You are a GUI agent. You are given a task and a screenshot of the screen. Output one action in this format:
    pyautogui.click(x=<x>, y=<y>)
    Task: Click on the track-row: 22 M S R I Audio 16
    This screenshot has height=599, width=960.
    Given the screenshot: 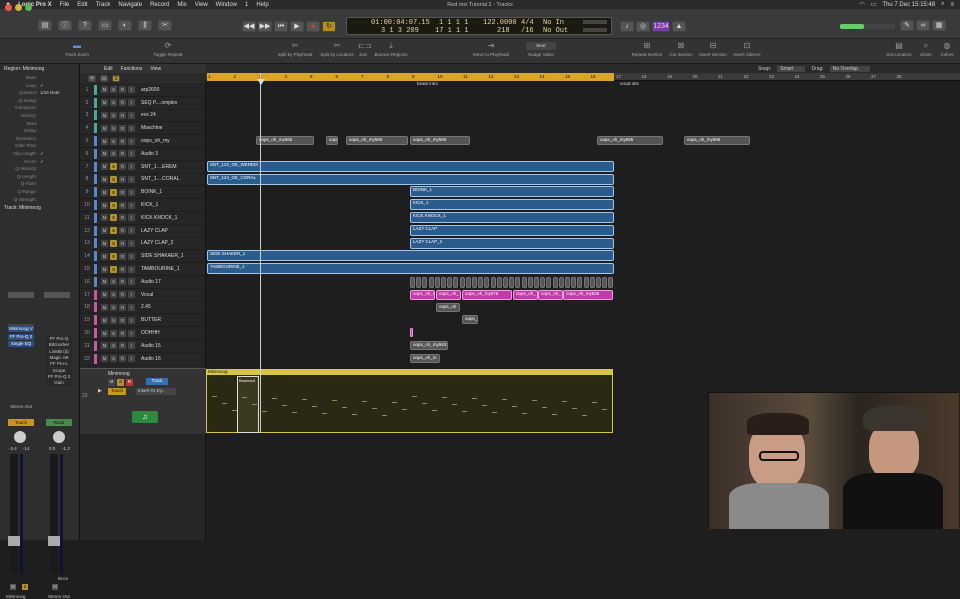 What is the action you would take?
    pyautogui.click(x=143, y=359)
    